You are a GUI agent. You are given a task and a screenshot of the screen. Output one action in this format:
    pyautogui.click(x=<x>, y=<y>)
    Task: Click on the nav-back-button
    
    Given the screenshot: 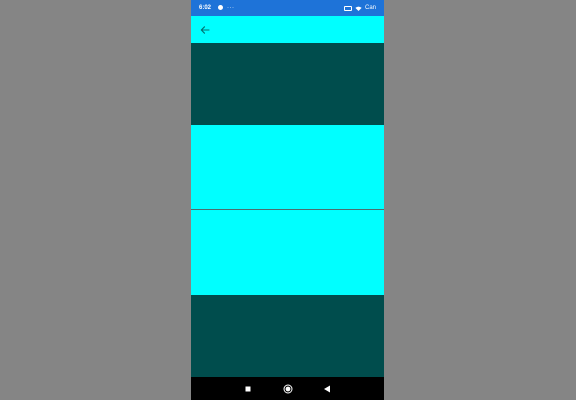 What is the action you would take?
    pyautogui.click(x=326, y=388)
    